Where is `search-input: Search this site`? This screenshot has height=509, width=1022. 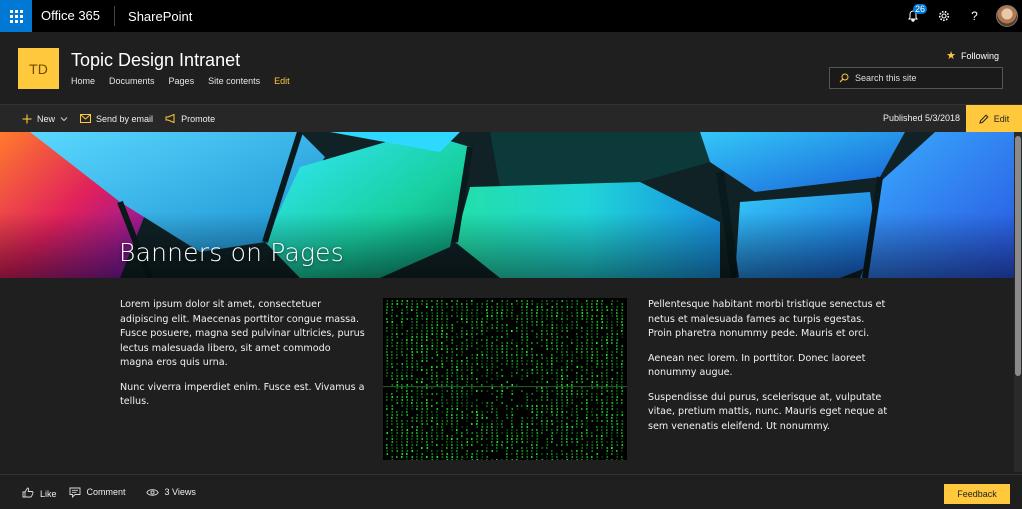 search-input: Search this site is located at coordinates (916, 78).